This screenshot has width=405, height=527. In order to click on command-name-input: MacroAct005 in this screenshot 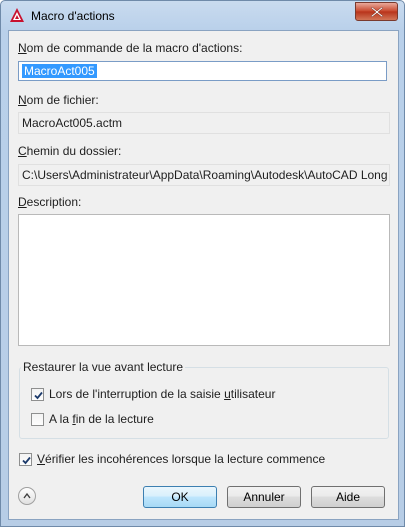, I will do `click(202, 71)`.